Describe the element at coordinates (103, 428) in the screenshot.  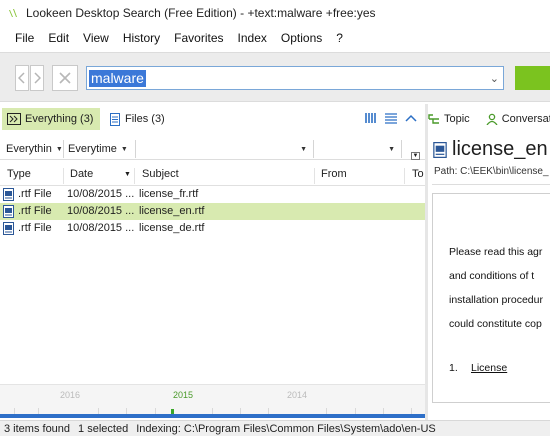
I see `status-selected: 1 selected` at that location.